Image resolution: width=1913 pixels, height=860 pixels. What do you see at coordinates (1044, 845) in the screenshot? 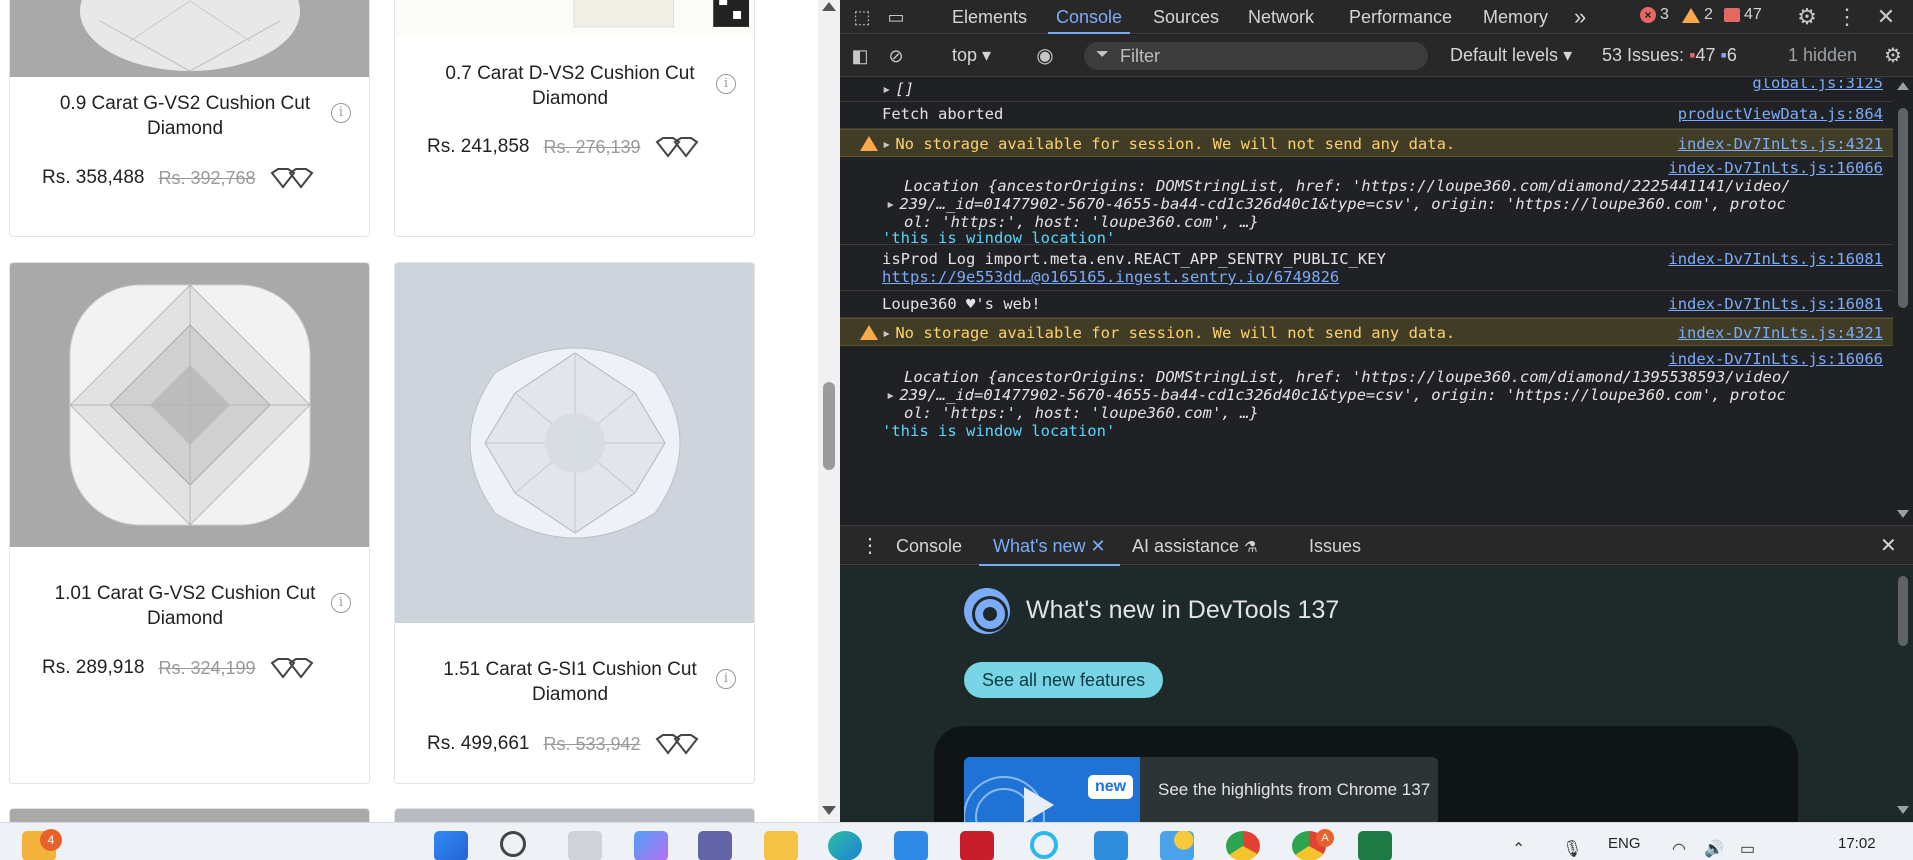
I see `alexa-icon` at bounding box center [1044, 845].